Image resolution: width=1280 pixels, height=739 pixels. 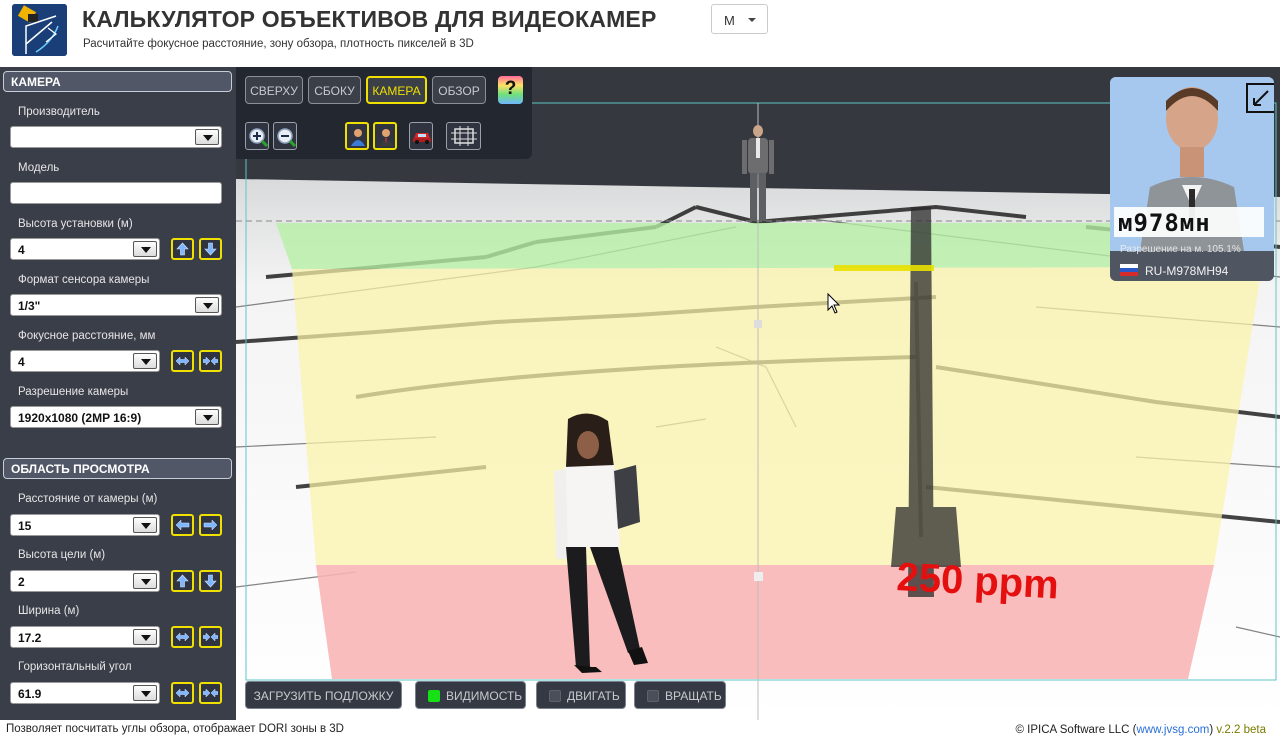 I want to click on target-height-select: 2, so click(x=85, y=581).